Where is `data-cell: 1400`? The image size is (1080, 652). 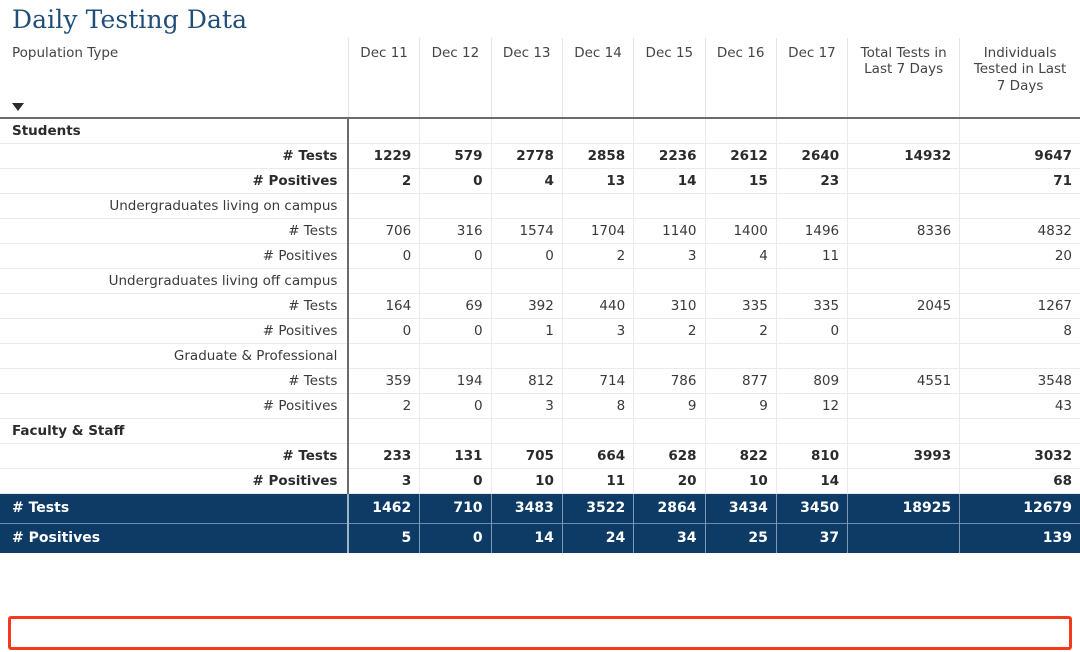 data-cell: 1400 is located at coordinates (740, 230).